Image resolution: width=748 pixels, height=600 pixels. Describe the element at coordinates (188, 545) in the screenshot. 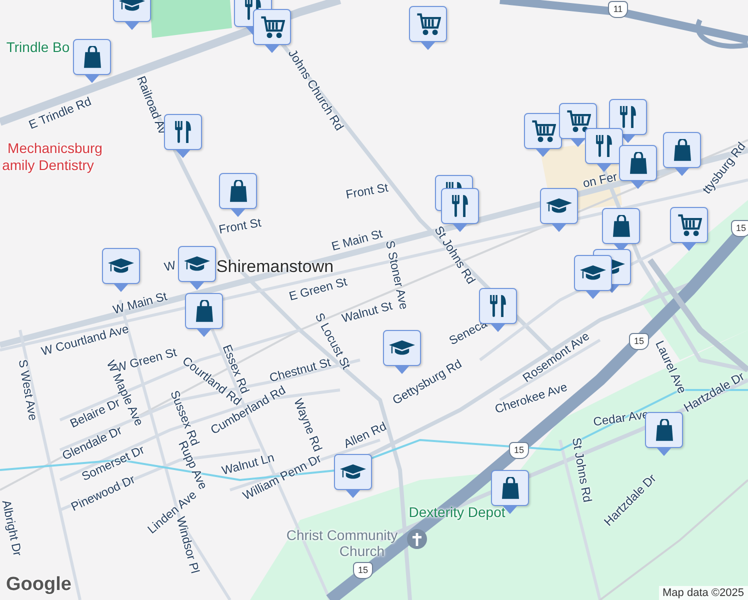

I see `street-label: Windsor Pl` at that location.